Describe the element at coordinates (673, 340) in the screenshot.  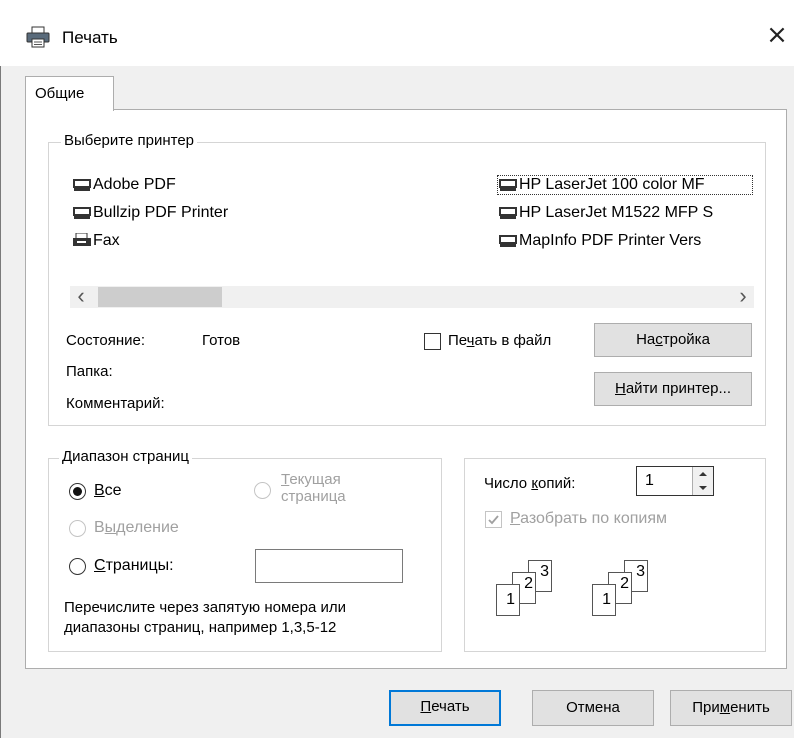
I see `printer-settings-button: Настройка` at that location.